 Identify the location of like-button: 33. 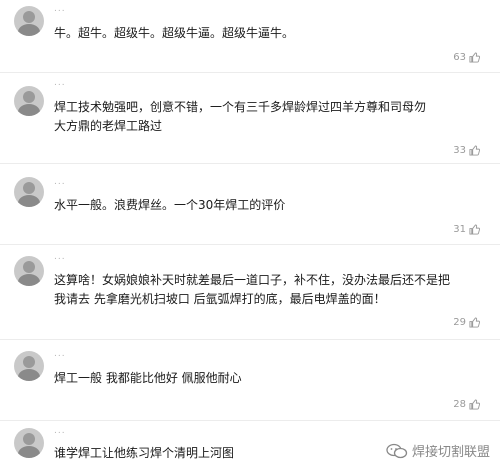
(466, 150).